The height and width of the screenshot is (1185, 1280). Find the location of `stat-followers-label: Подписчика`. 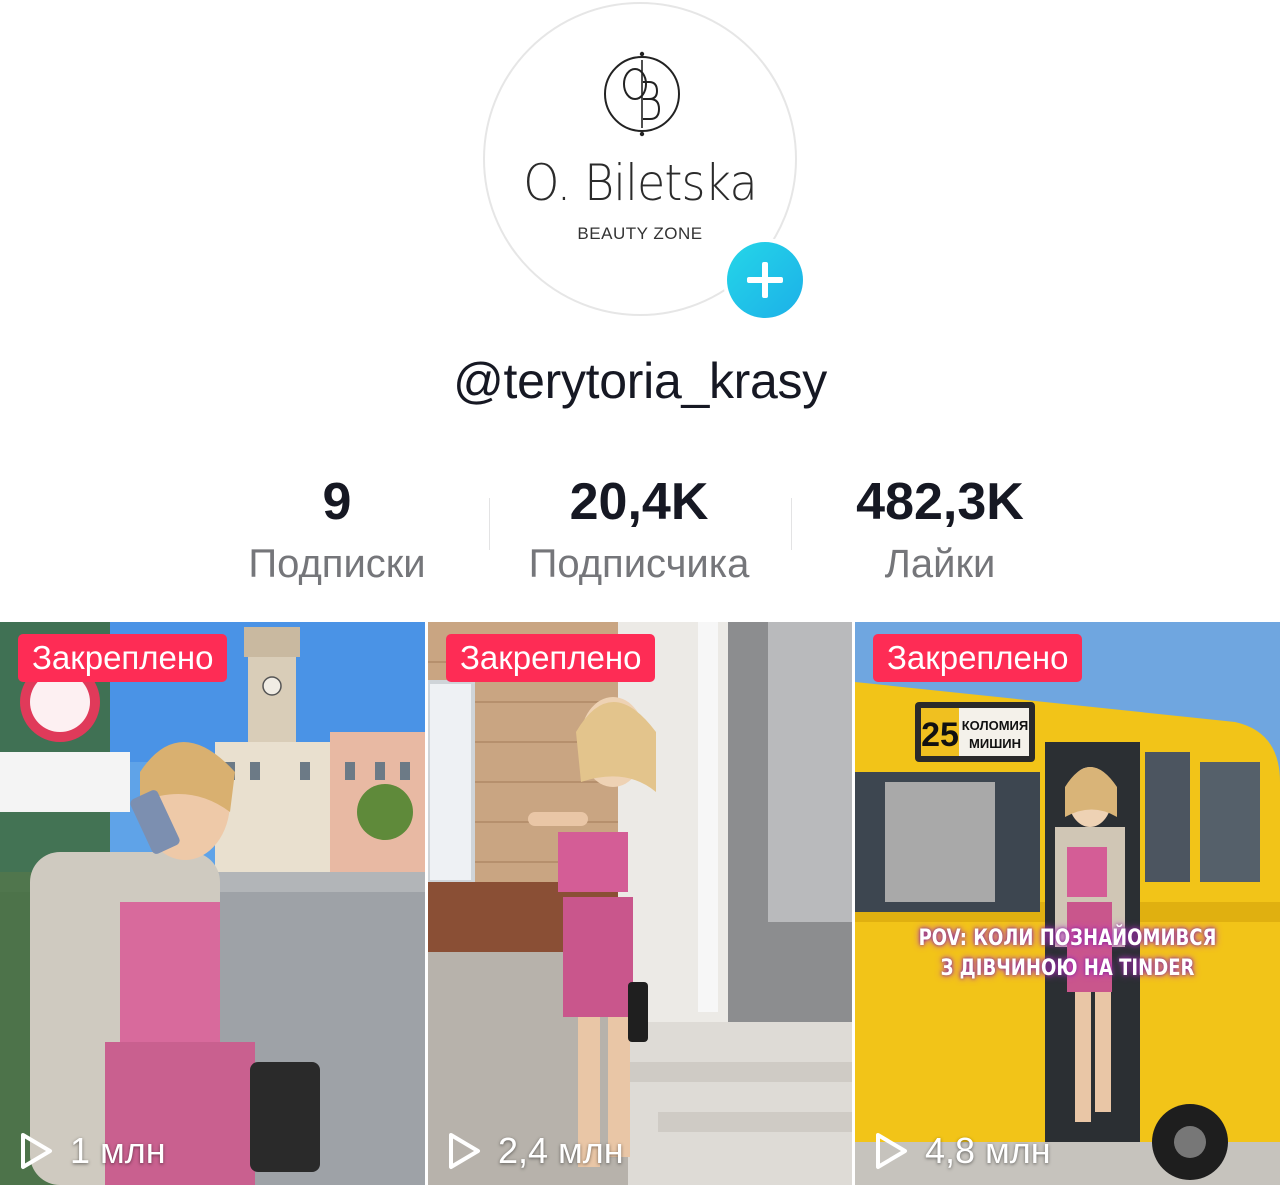

stat-followers-label: Подписчика is located at coordinates (639, 564).